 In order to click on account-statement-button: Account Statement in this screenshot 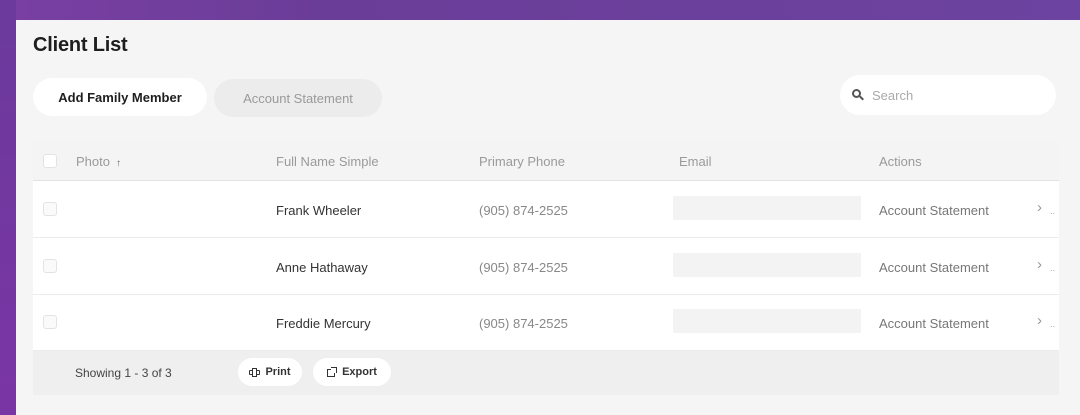, I will do `click(298, 98)`.